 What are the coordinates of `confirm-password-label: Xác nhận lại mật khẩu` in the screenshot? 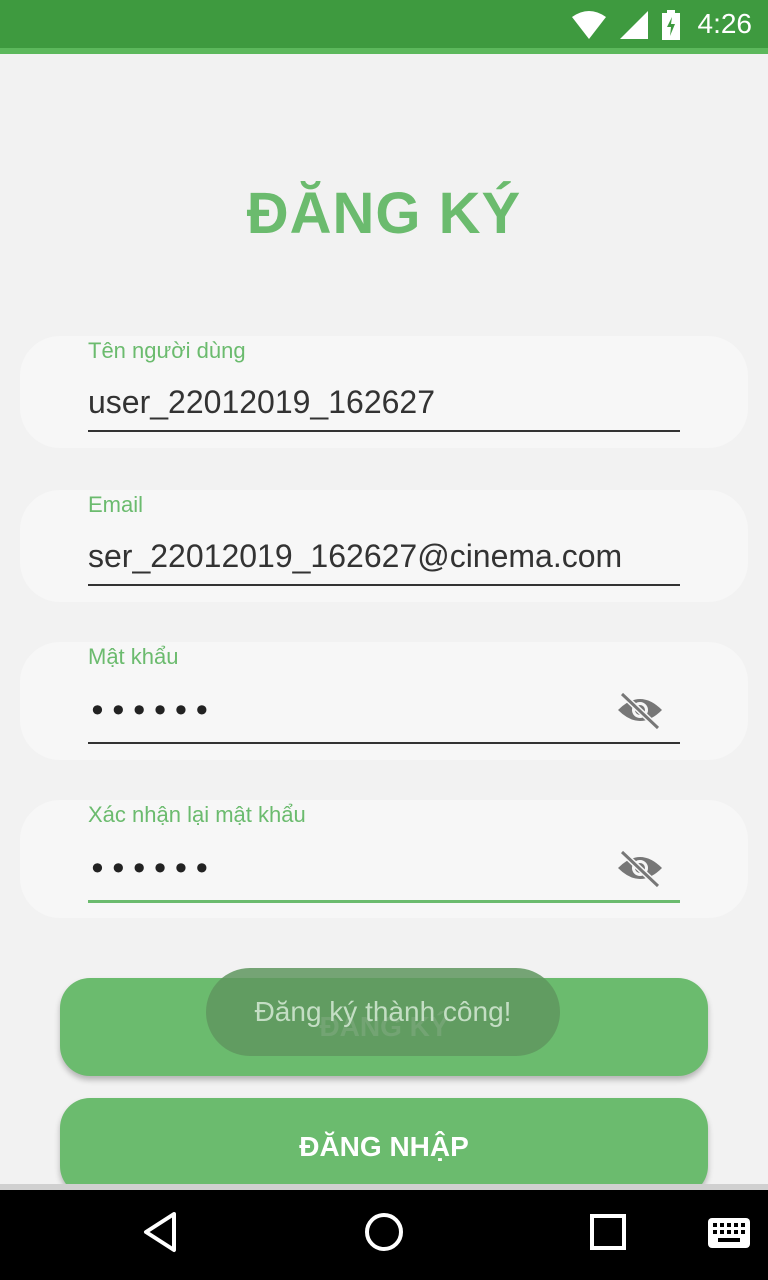 It's located at (197, 814).